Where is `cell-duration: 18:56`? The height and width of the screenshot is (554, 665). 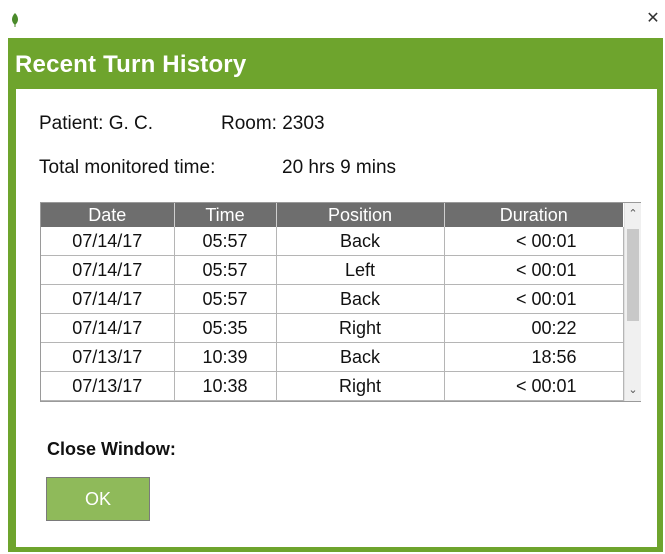 cell-duration: 18:56 is located at coordinates (534, 357).